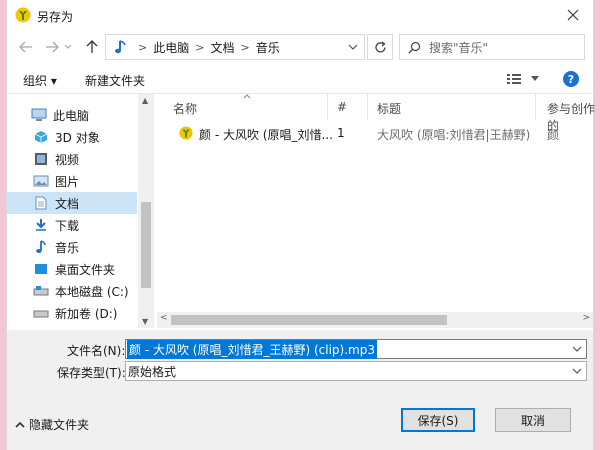 This screenshot has width=600, height=450. What do you see at coordinates (533, 420) in the screenshot?
I see `cancel-button: 取消` at bounding box center [533, 420].